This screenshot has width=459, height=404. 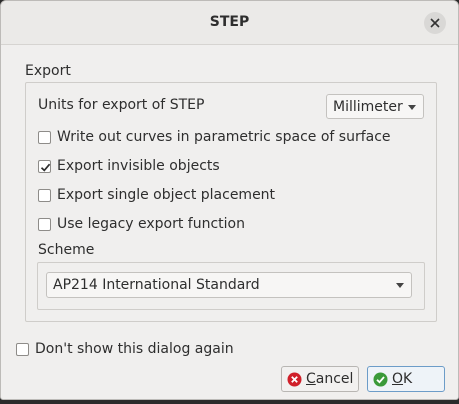 What do you see at coordinates (294, 379) in the screenshot?
I see `cancel-icon` at bounding box center [294, 379].